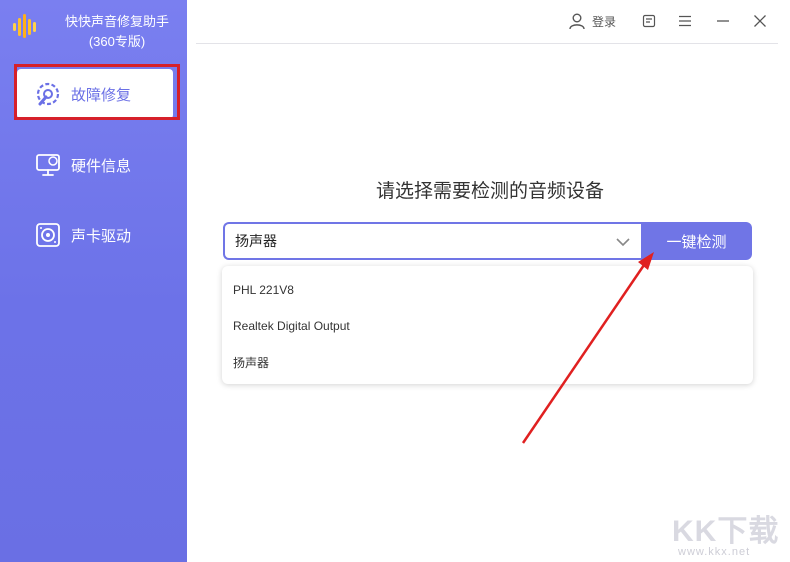 The width and height of the screenshot is (790, 562). I want to click on login-button: 登录, so click(592, 21).